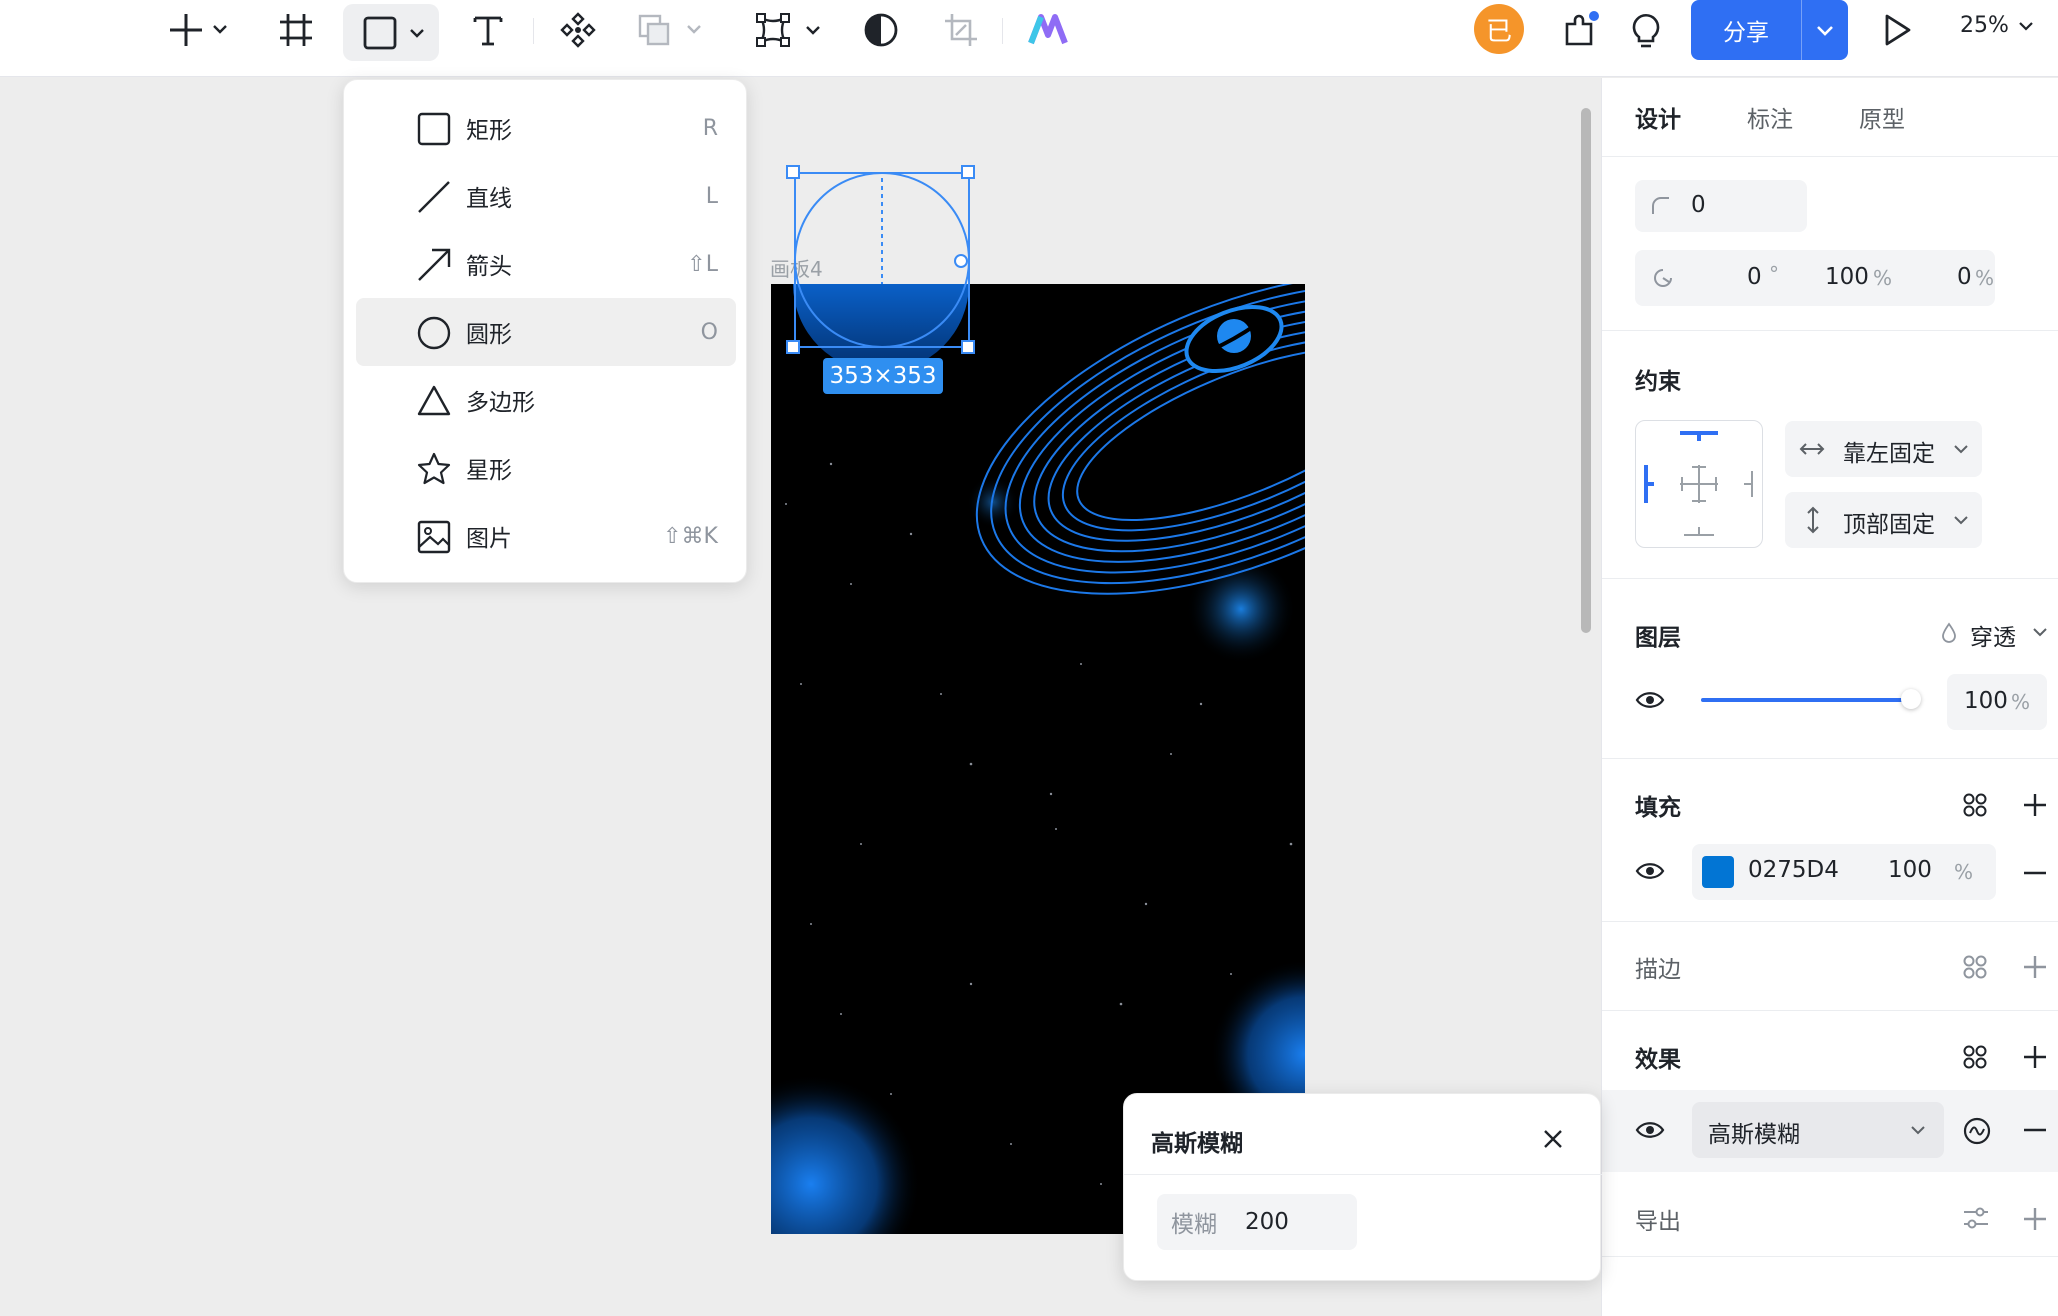  Describe the element at coordinates (968, 347) in the screenshot. I see `resize-handle-bottom-right` at that location.